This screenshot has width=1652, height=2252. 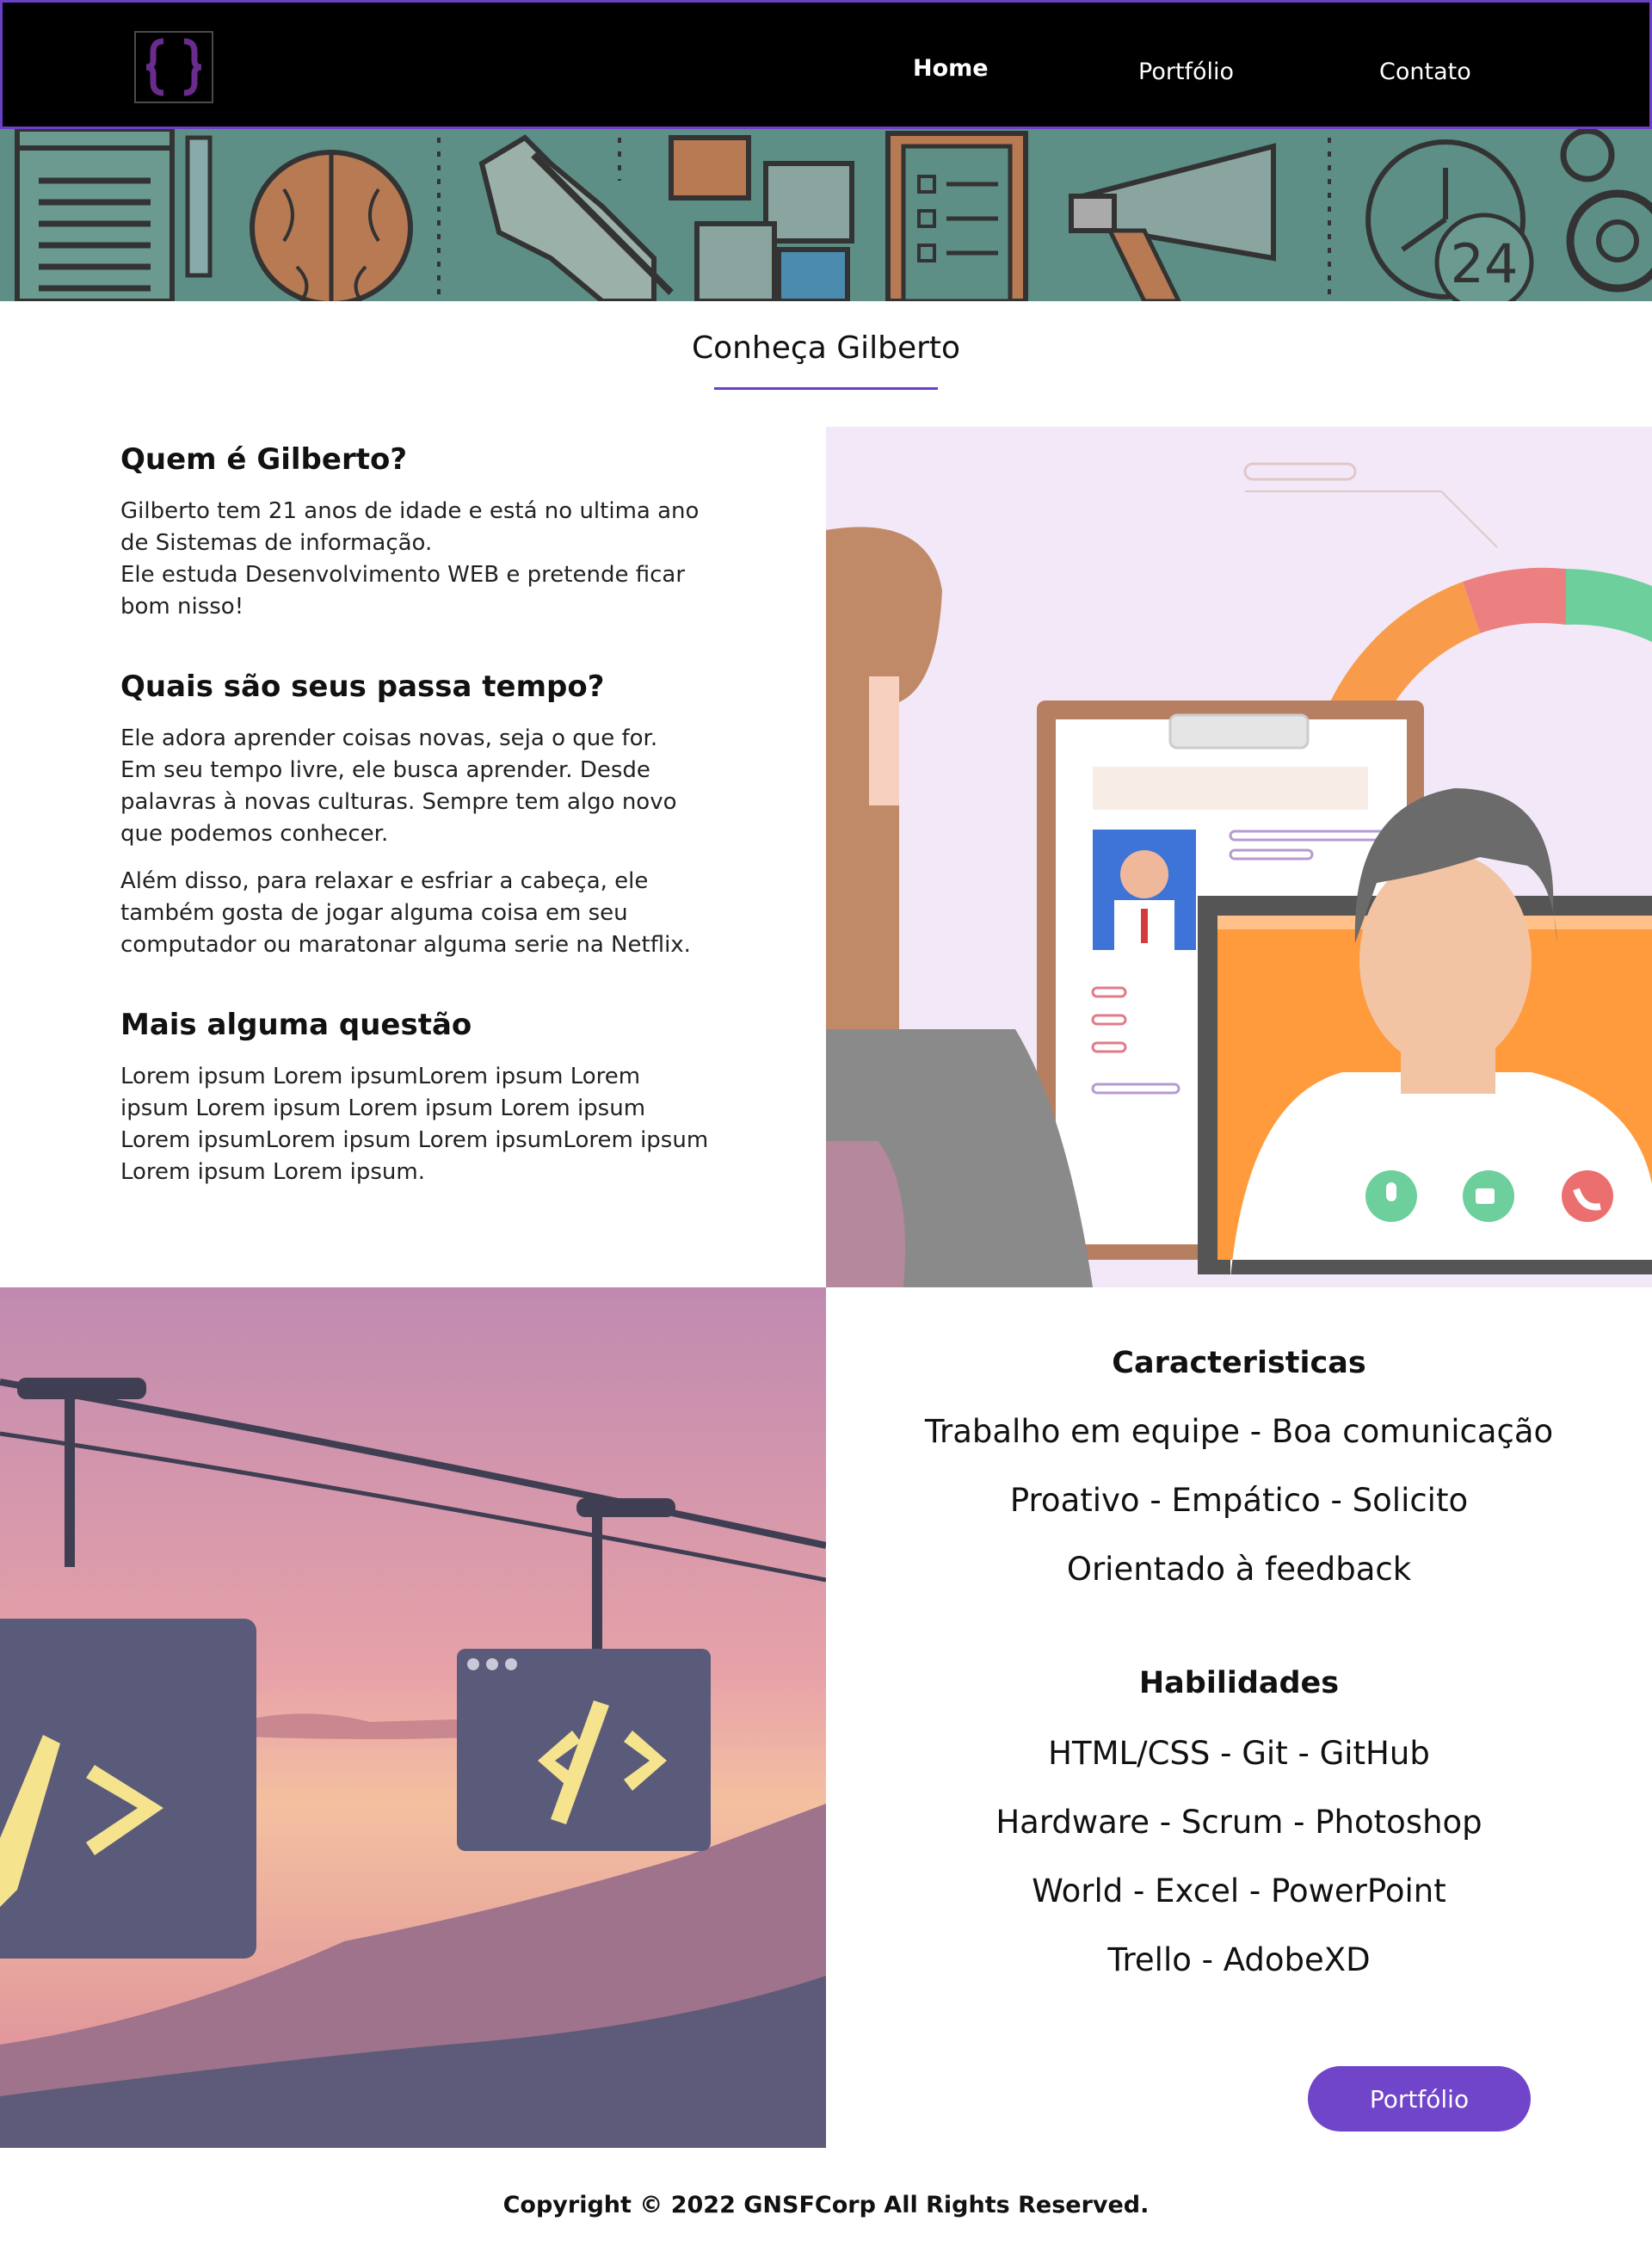 What do you see at coordinates (362, 686) in the screenshot?
I see `about-heading-hobbies: Quais são seus passa tempo?` at bounding box center [362, 686].